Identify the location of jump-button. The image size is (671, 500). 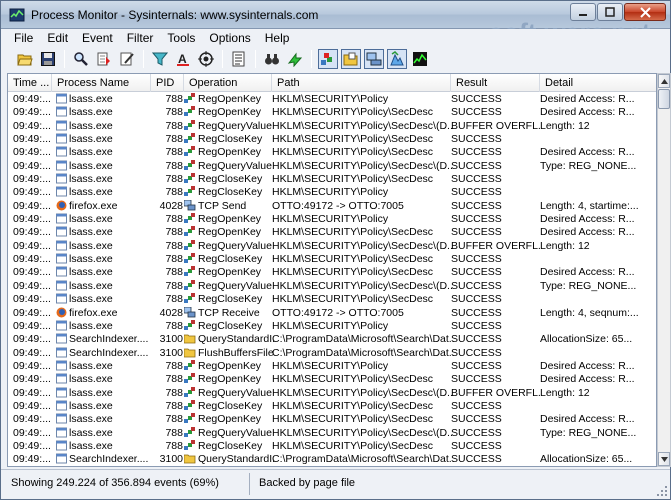
(295, 59).